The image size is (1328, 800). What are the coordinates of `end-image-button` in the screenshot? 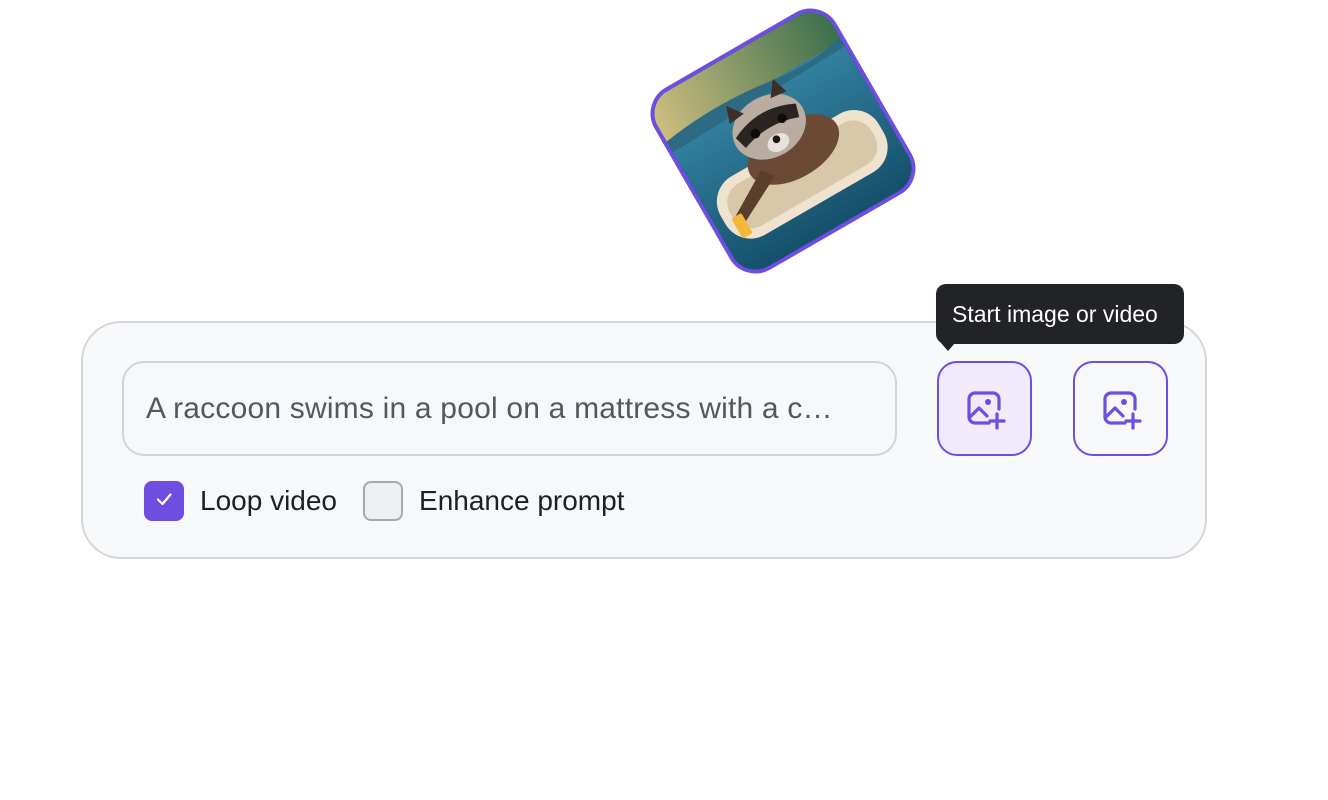 It's located at (1120, 408).